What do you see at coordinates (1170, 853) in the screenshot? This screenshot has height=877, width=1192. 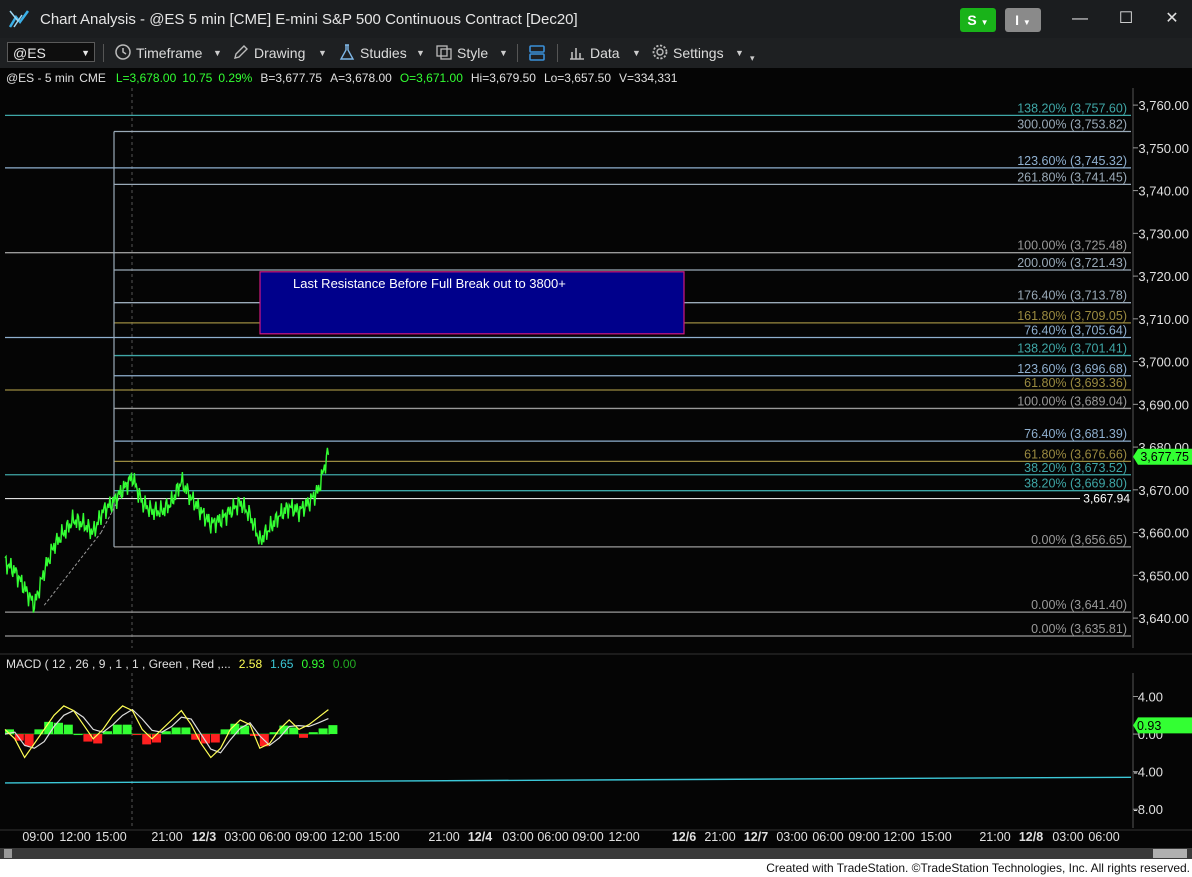 I see `scrollbar-thumb` at bounding box center [1170, 853].